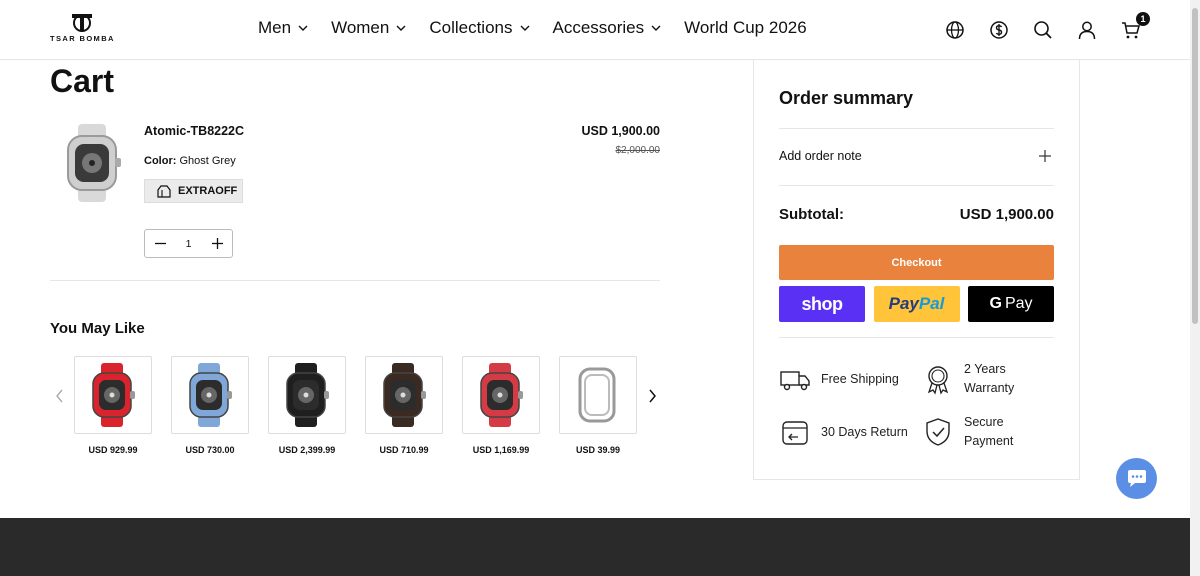  I want to click on subtotal-label: Subtotal:, so click(811, 214).